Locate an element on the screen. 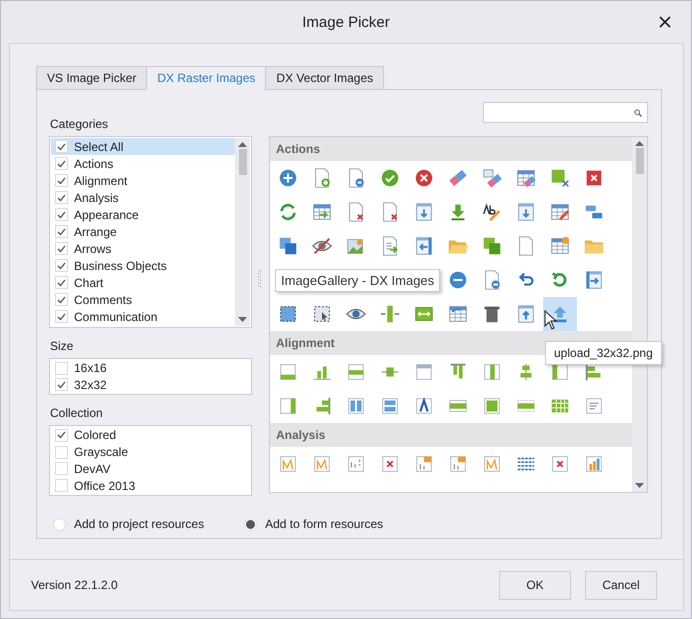 The height and width of the screenshot is (619, 692). triangle-frame-icon is located at coordinates (424, 406).